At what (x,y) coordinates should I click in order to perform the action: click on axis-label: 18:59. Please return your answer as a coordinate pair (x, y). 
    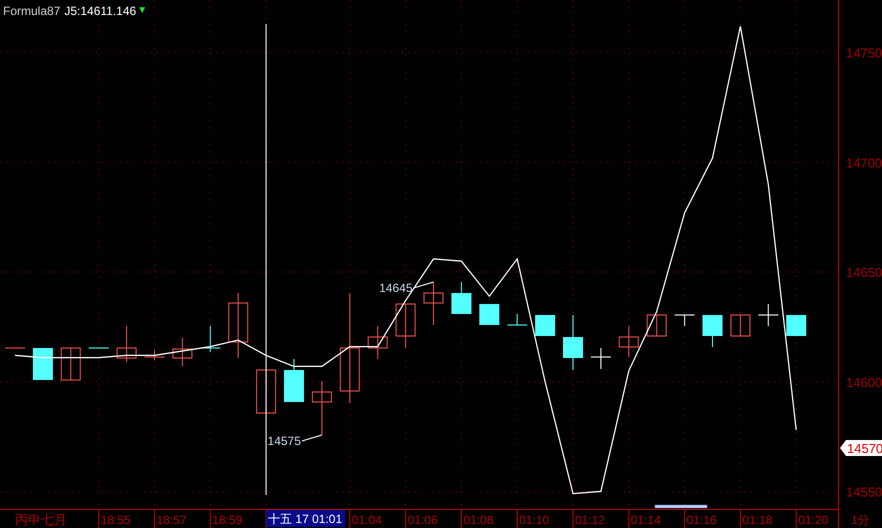
    Looking at the image, I should click on (227, 520).